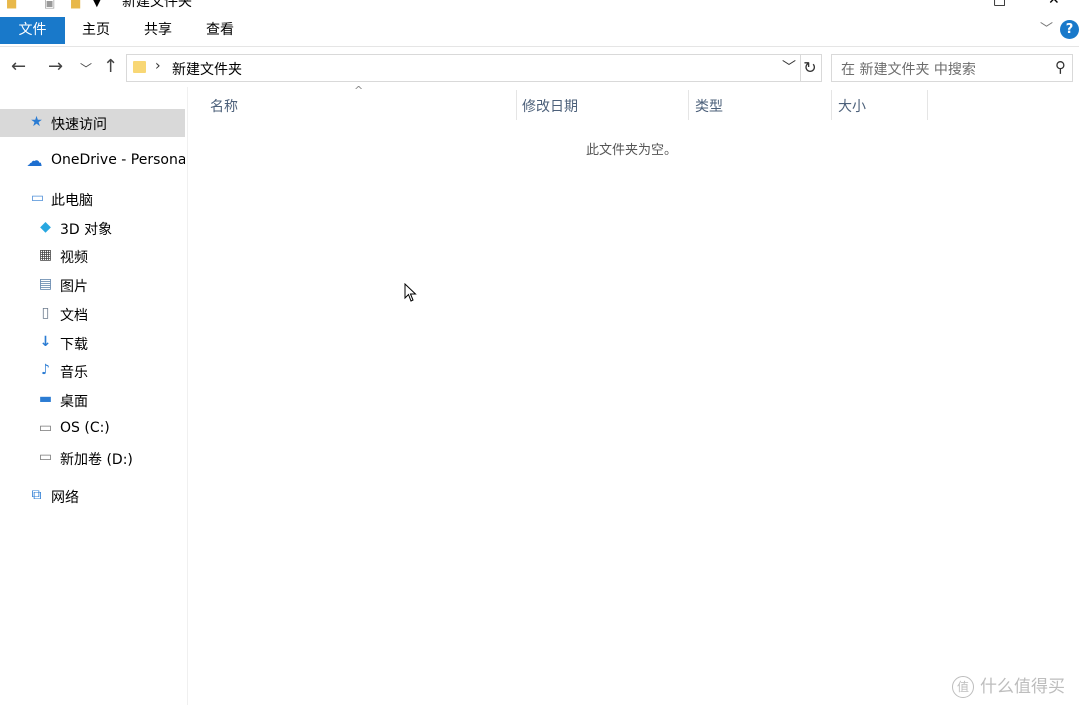 The height and width of the screenshot is (705, 1079). What do you see at coordinates (207, 69) in the screenshot?
I see `breadcrumb: 新建文件夹` at bounding box center [207, 69].